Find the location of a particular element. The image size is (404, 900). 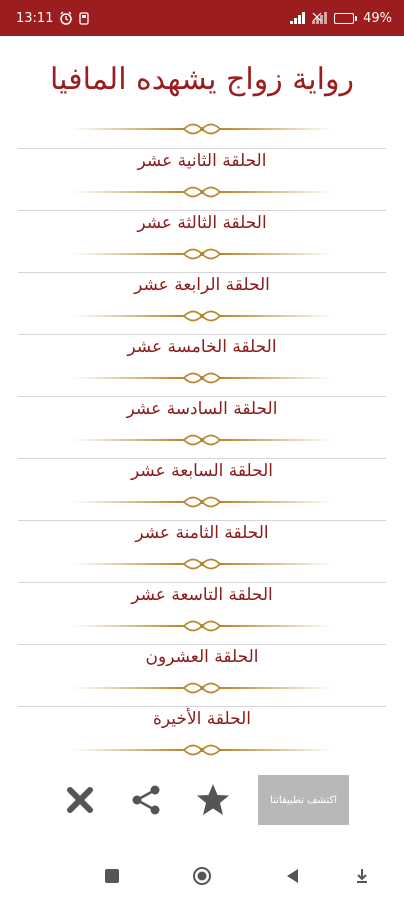

status-right: 49% is located at coordinates (341, 18).